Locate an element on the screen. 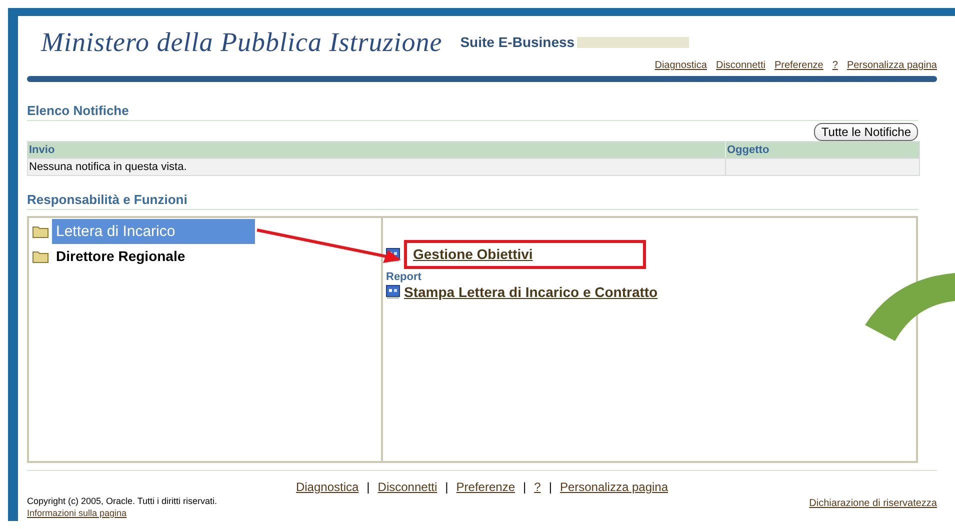 The width and height of the screenshot is (955, 529). window-icon is located at coordinates (393, 292).